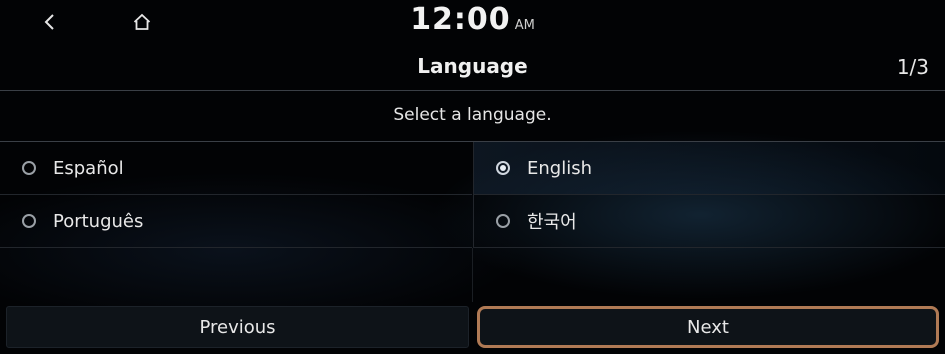 Image resolution: width=945 pixels, height=354 pixels. I want to click on language-option-english: English, so click(709, 168).